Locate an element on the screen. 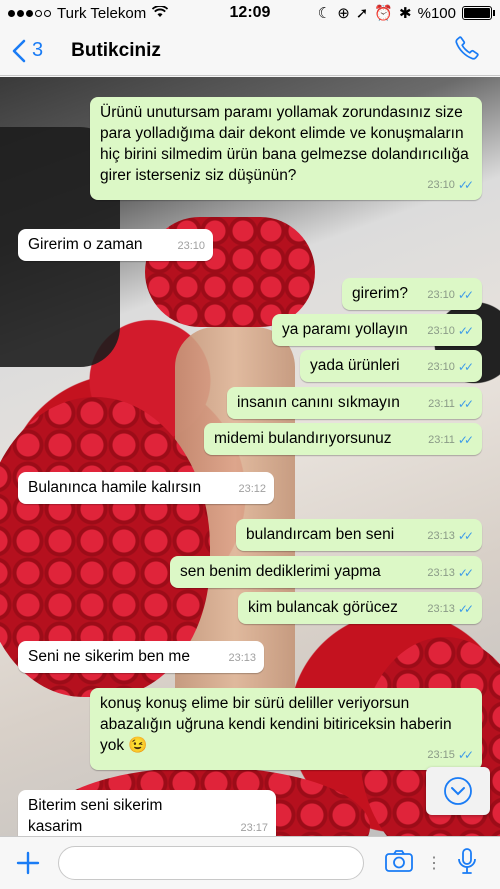 This screenshot has width=500, height=889. message-meta: 23:17 is located at coordinates (254, 827).